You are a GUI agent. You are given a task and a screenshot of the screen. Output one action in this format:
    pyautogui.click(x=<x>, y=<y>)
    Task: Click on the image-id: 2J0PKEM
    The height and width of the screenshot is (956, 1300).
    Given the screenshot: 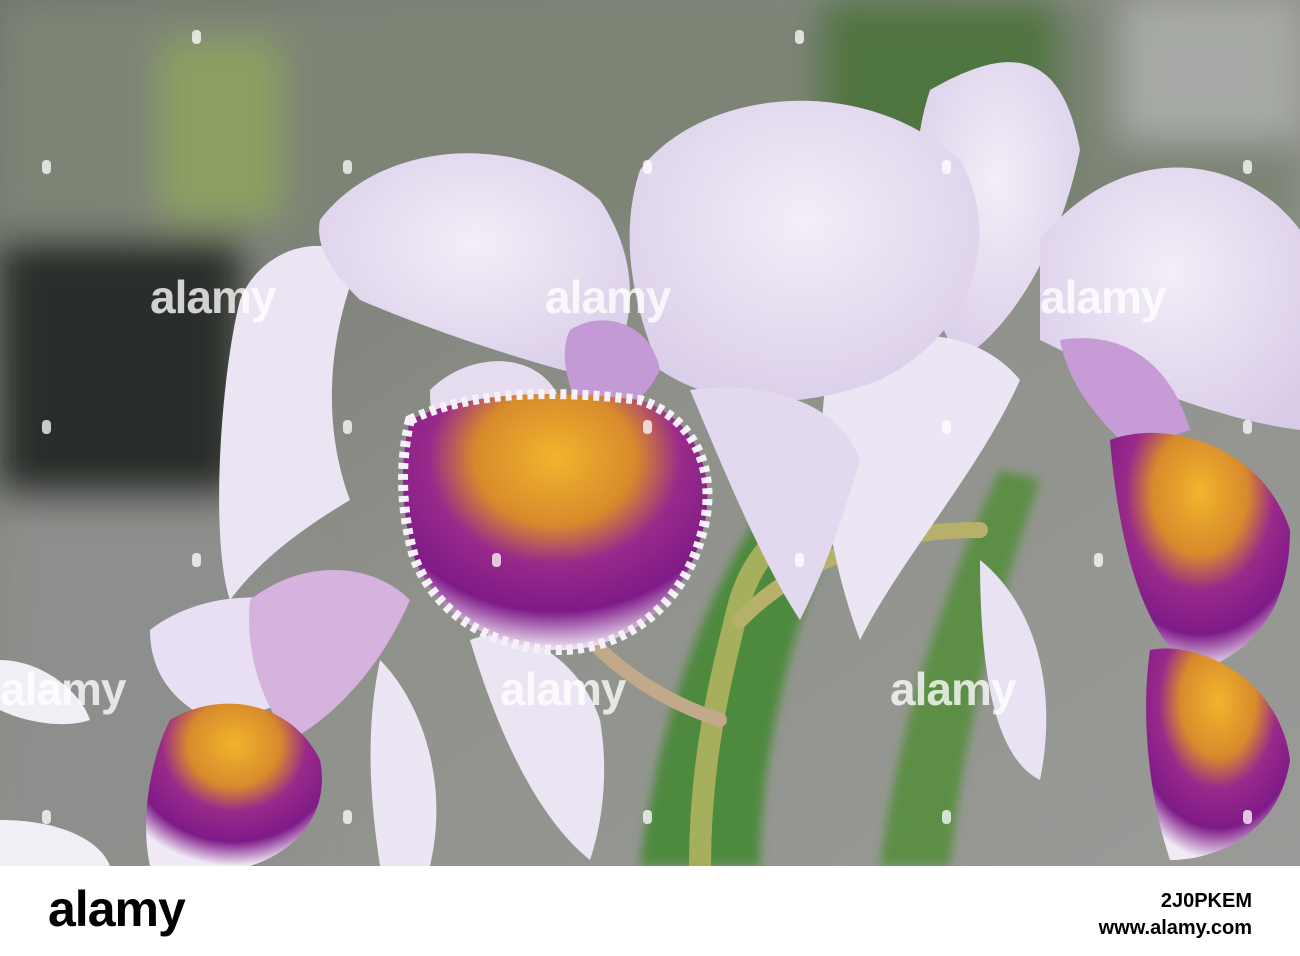 What is the action you would take?
    pyautogui.click(x=1206, y=901)
    